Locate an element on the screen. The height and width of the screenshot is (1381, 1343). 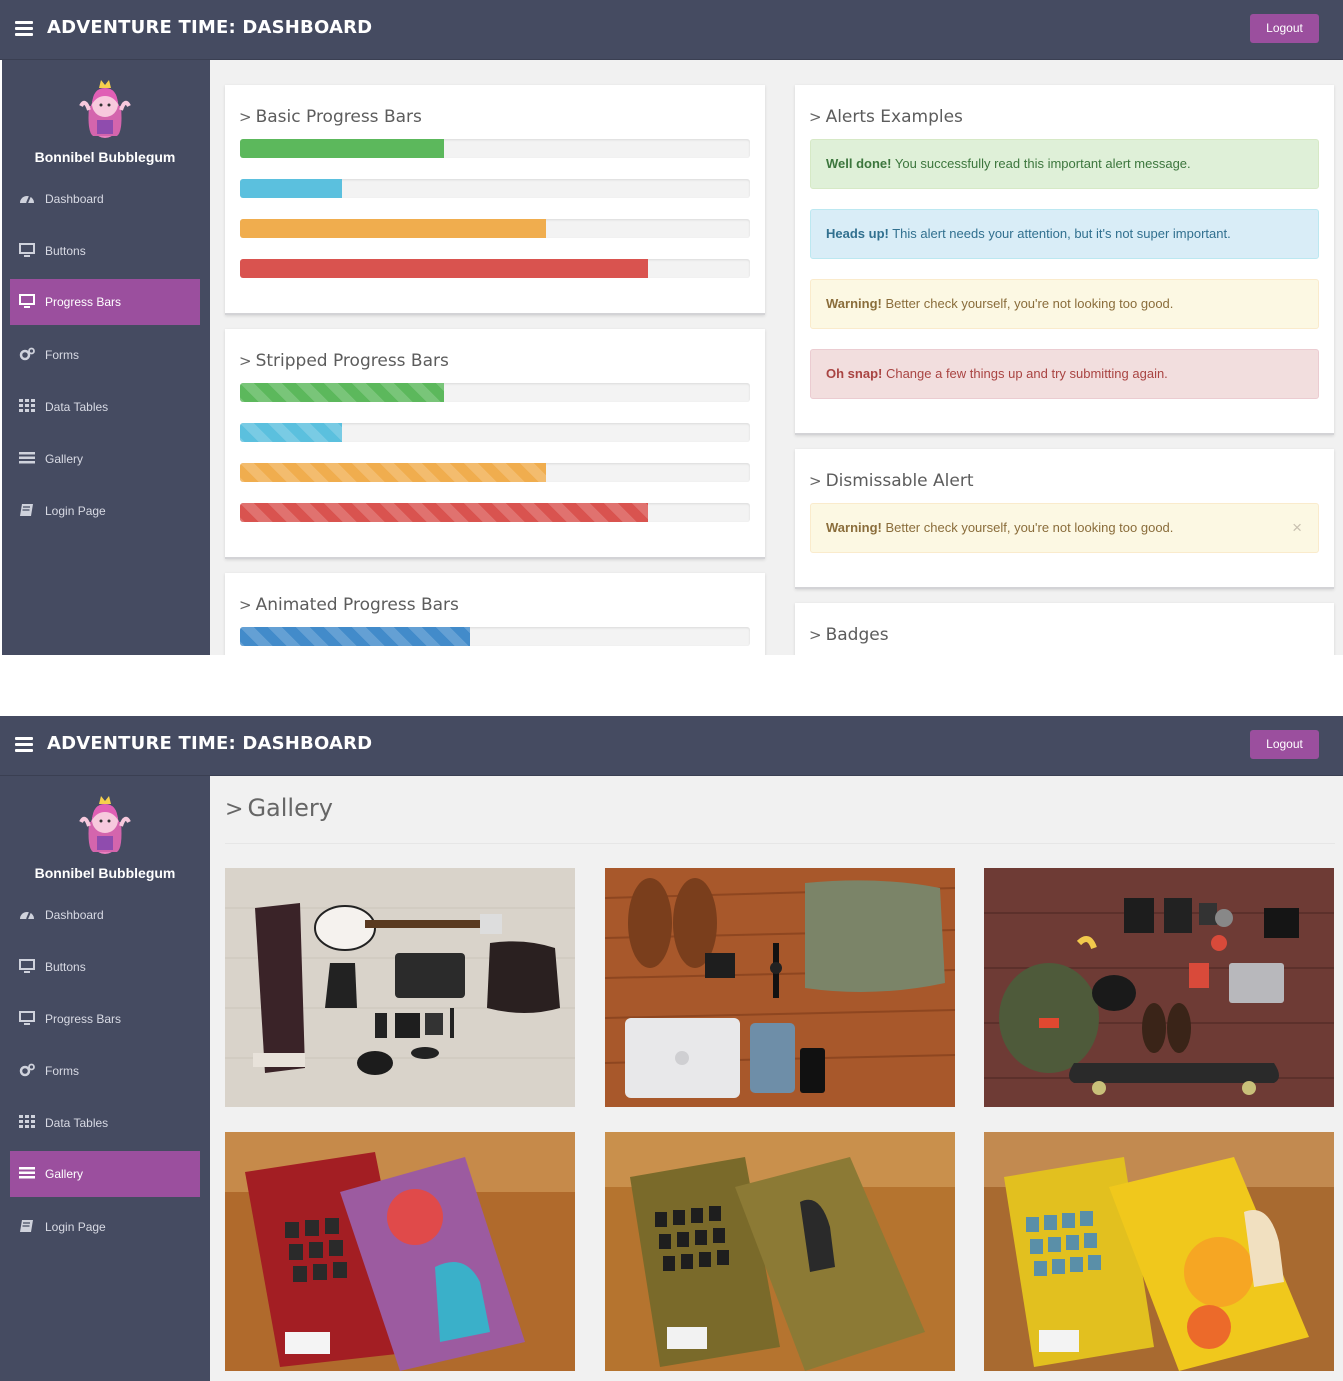
gallery-photo-cali-free-books is located at coordinates (400, 1251).